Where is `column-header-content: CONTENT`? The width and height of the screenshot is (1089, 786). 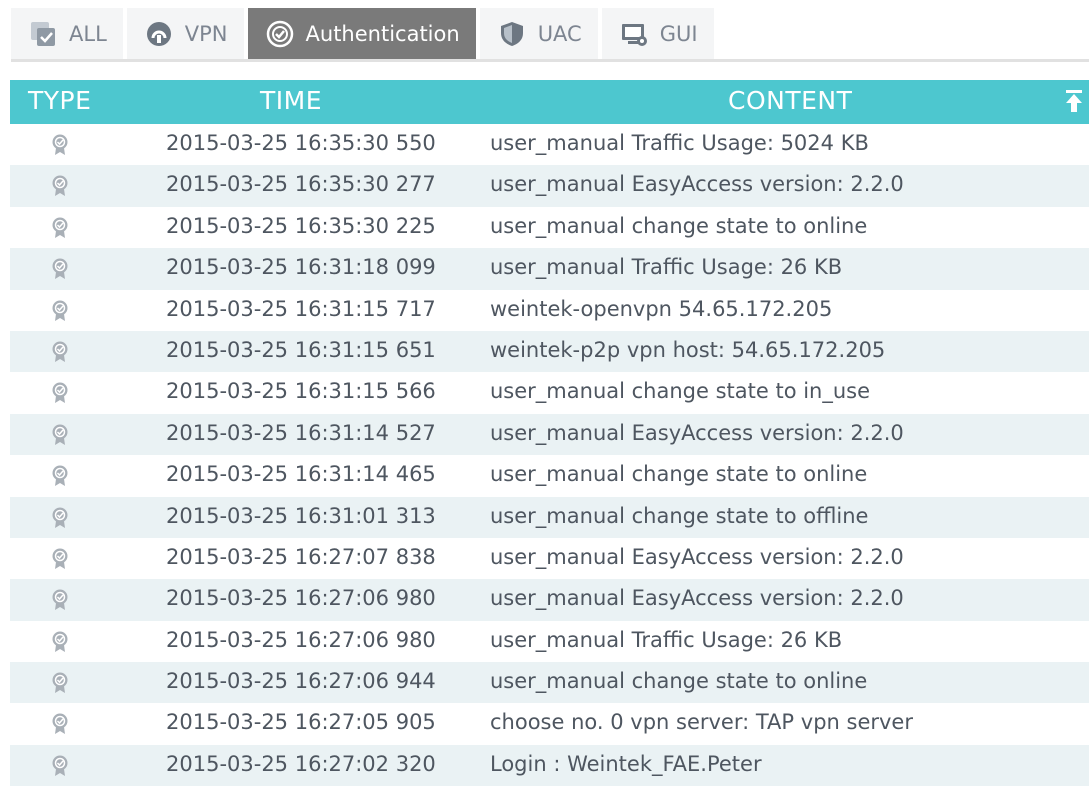 column-header-content: CONTENT is located at coordinates (790, 100).